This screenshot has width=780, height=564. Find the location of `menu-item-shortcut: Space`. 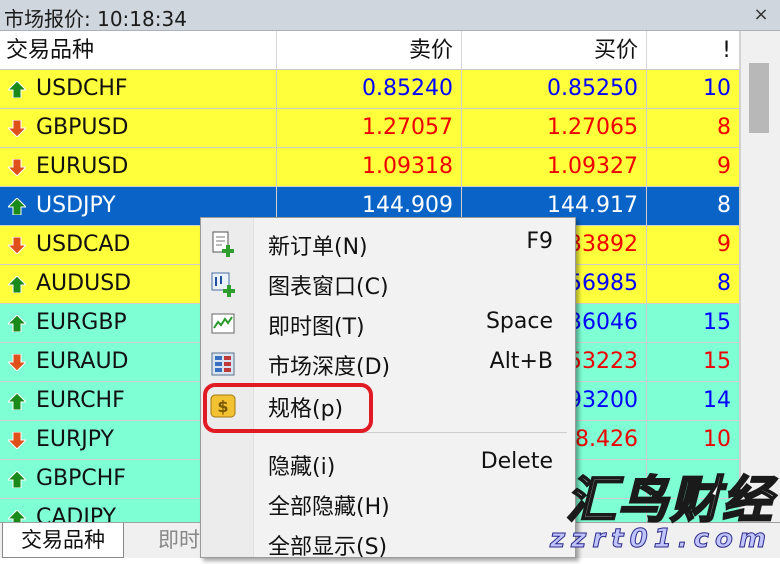

menu-item-shortcut: Space is located at coordinates (519, 321).